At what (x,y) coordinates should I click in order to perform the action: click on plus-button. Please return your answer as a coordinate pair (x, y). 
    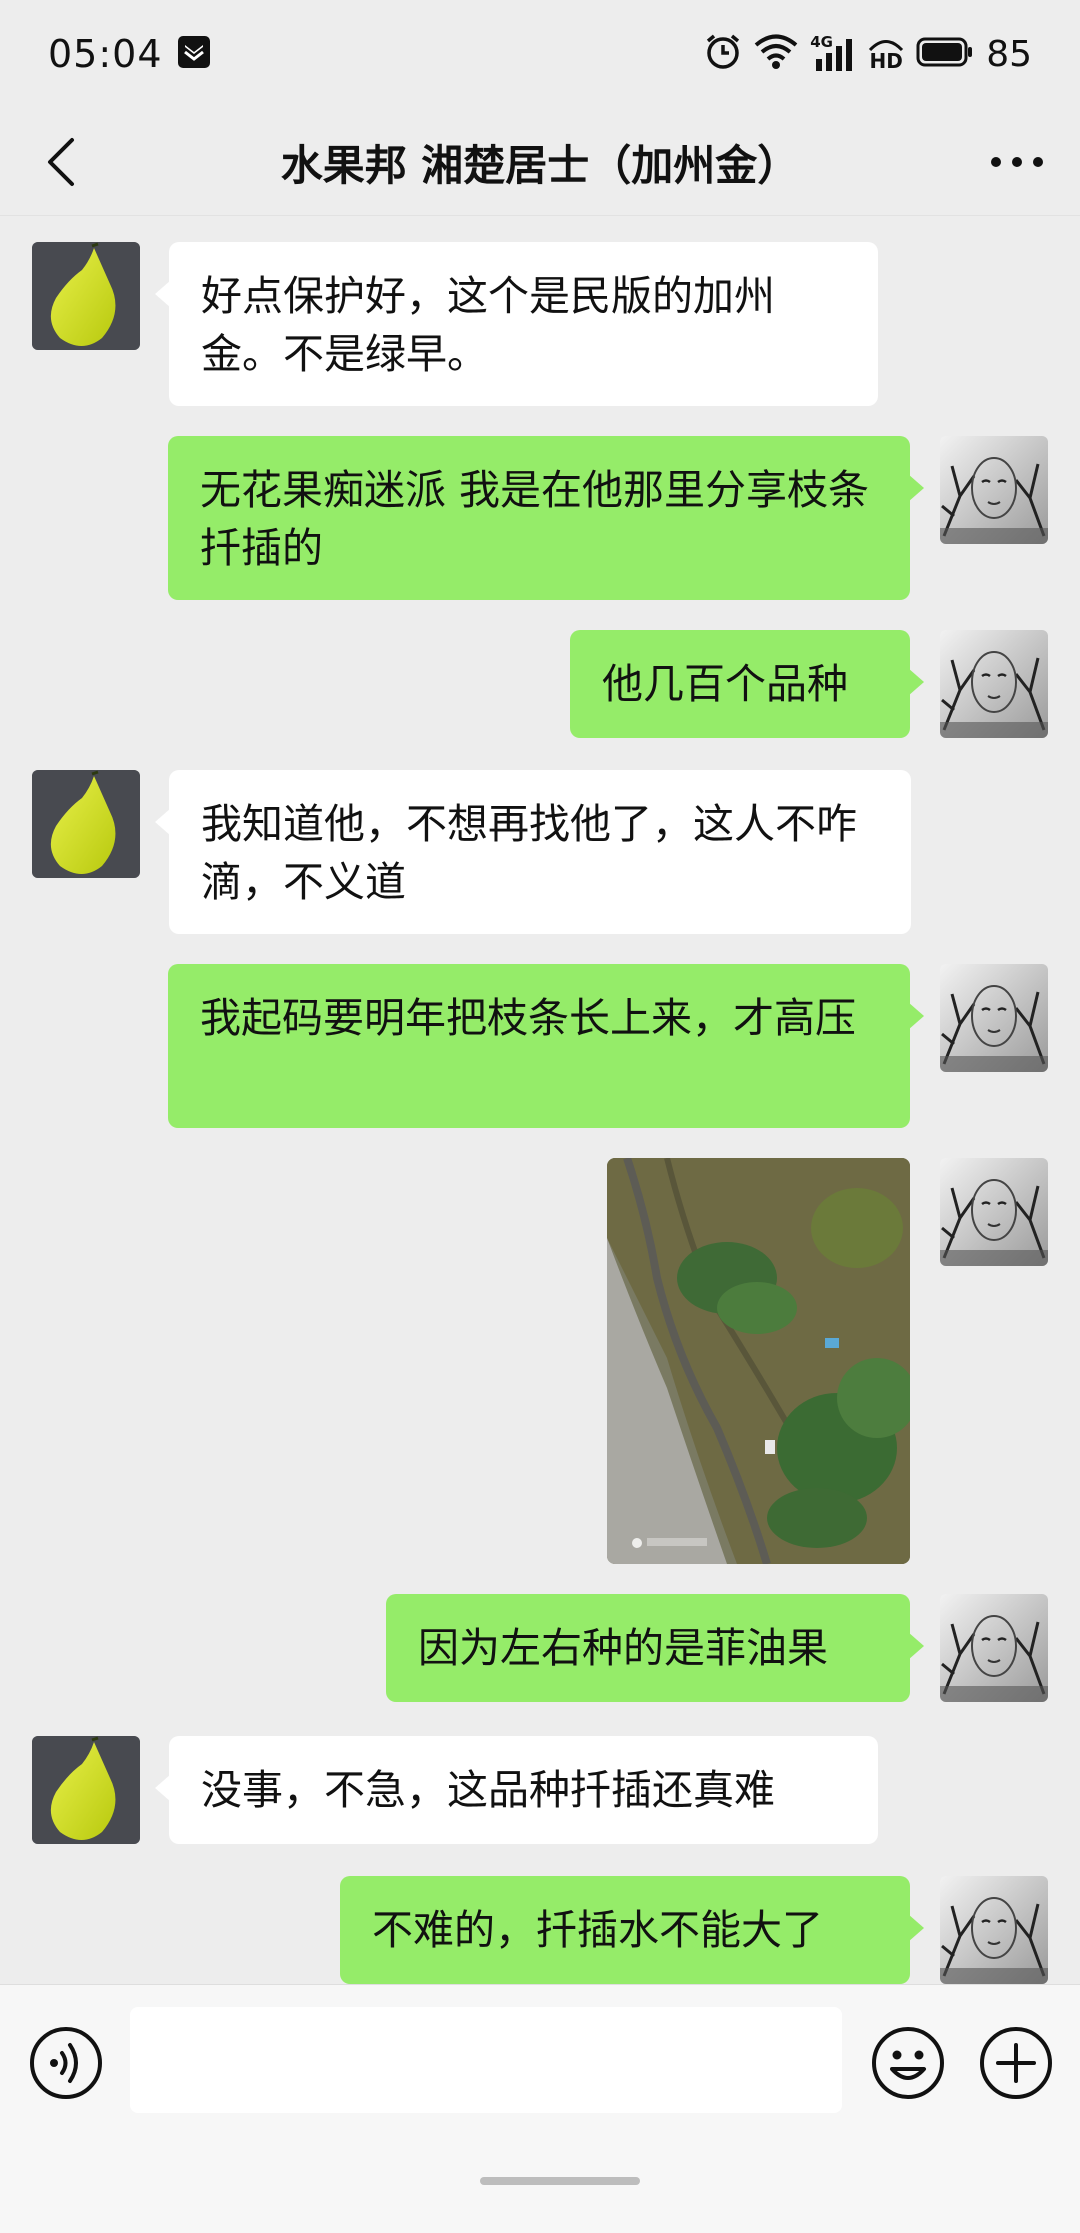
    Looking at the image, I should click on (1016, 2063).